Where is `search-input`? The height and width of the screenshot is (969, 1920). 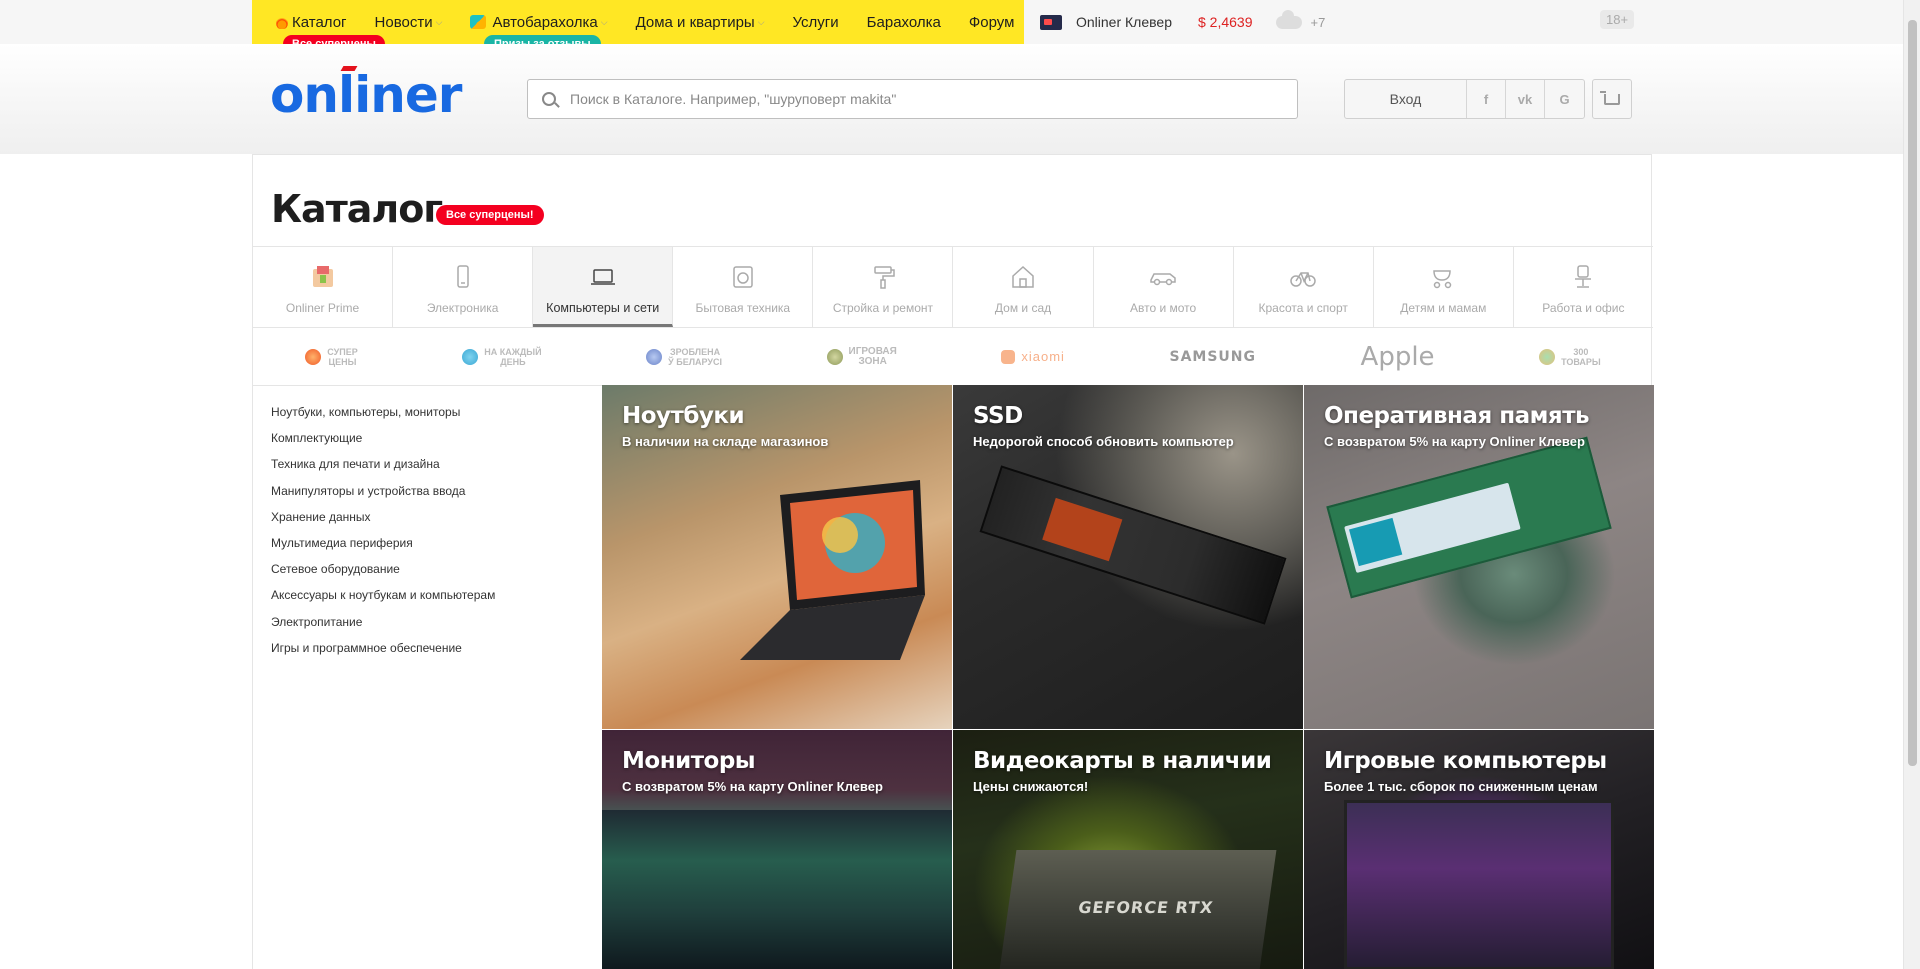 search-input is located at coordinates (910, 99).